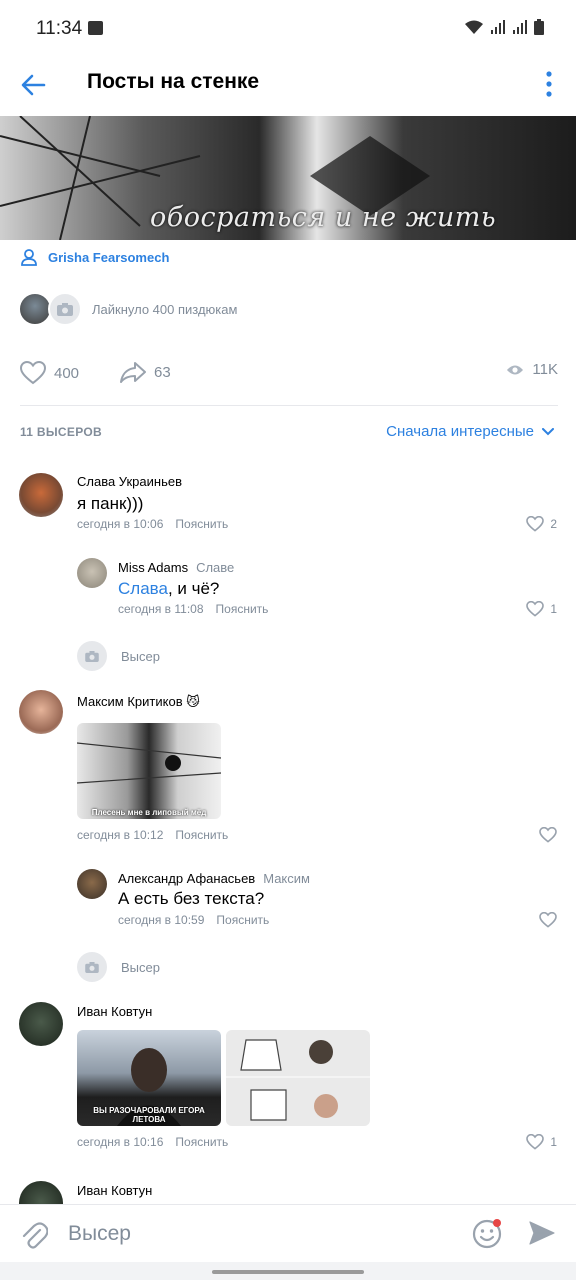  What do you see at coordinates (498, 27) in the screenshot?
I see `signal-icon` at bounding box center [498, 27].